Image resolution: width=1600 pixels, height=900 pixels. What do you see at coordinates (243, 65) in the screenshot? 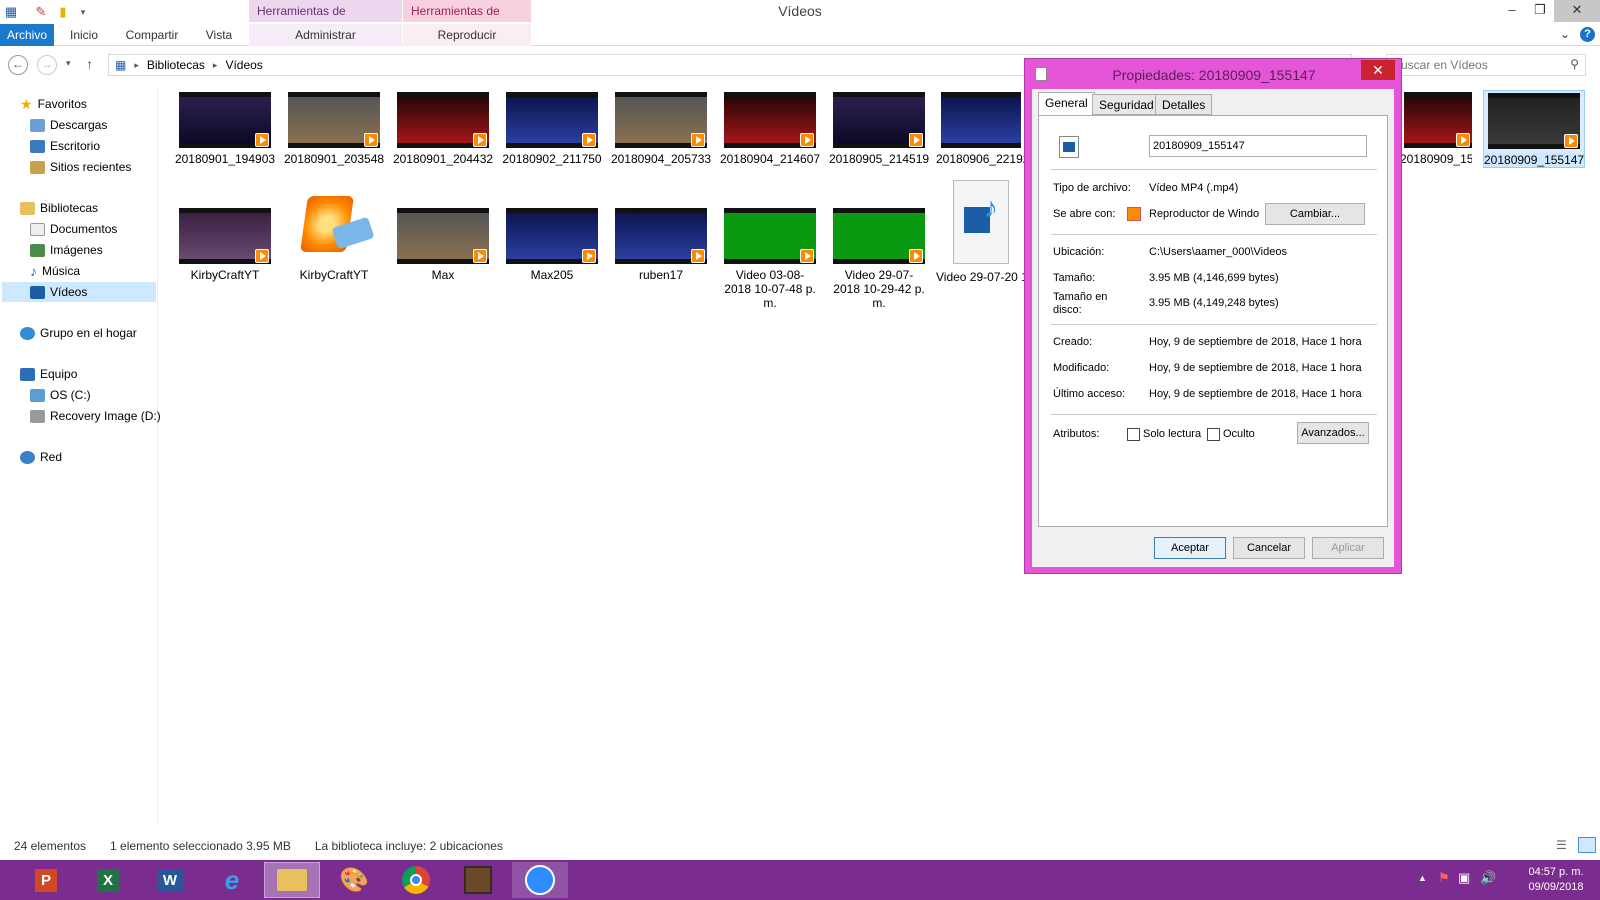
I see `breadcrumb-videos: Vídeos` at bounding box center [243, 65].